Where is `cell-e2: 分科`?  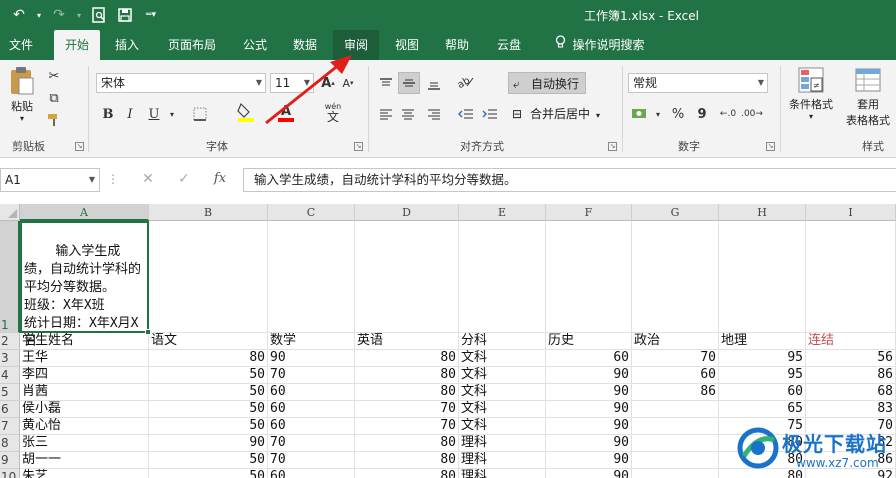
cell-e2: 分科 is located at coordinates (502, 341).